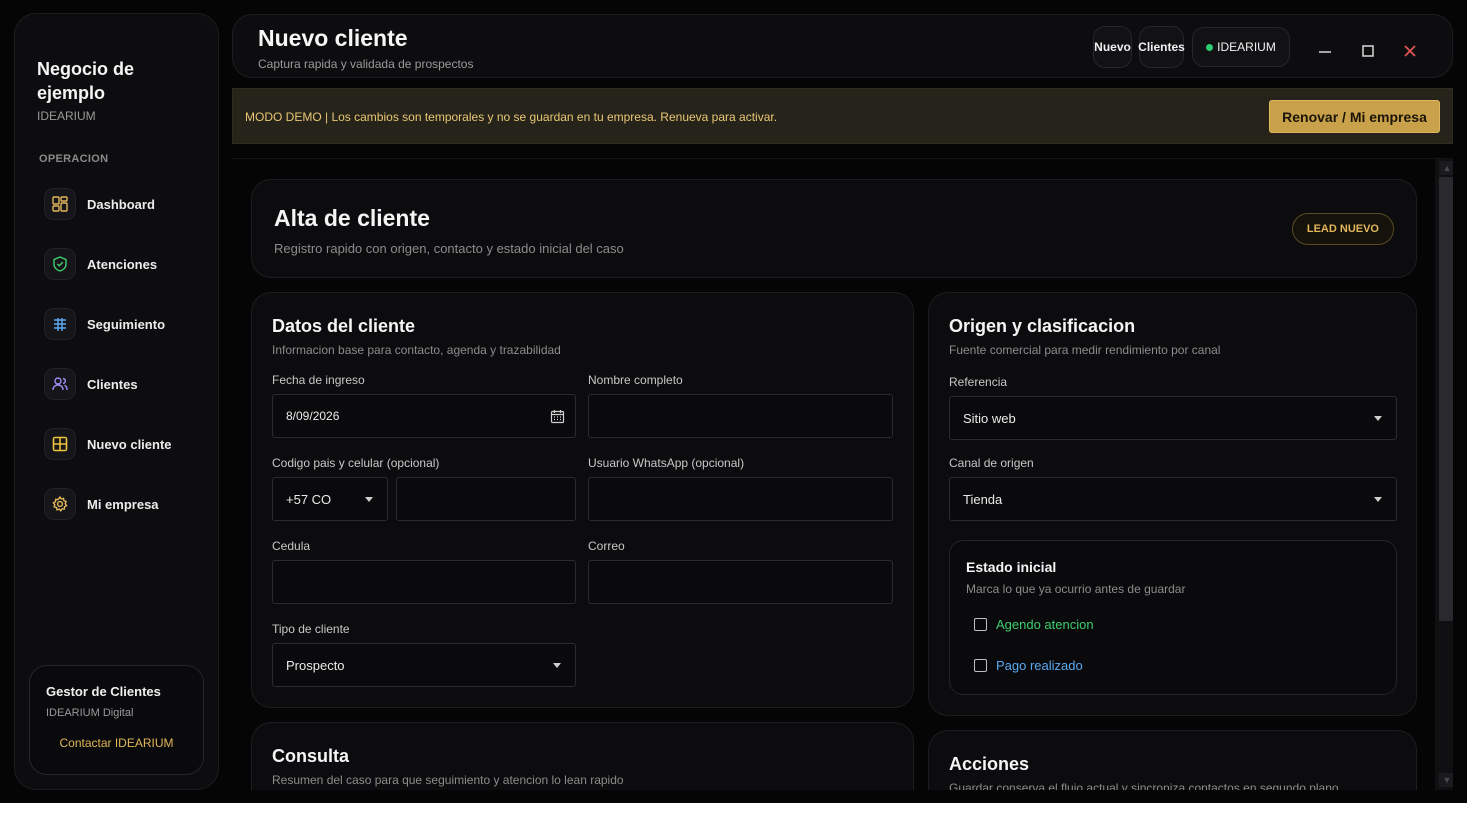  Describe the element at coordinates (333, 38) in the screenshot. I see `page-title: Nuevo cliente` at that location.